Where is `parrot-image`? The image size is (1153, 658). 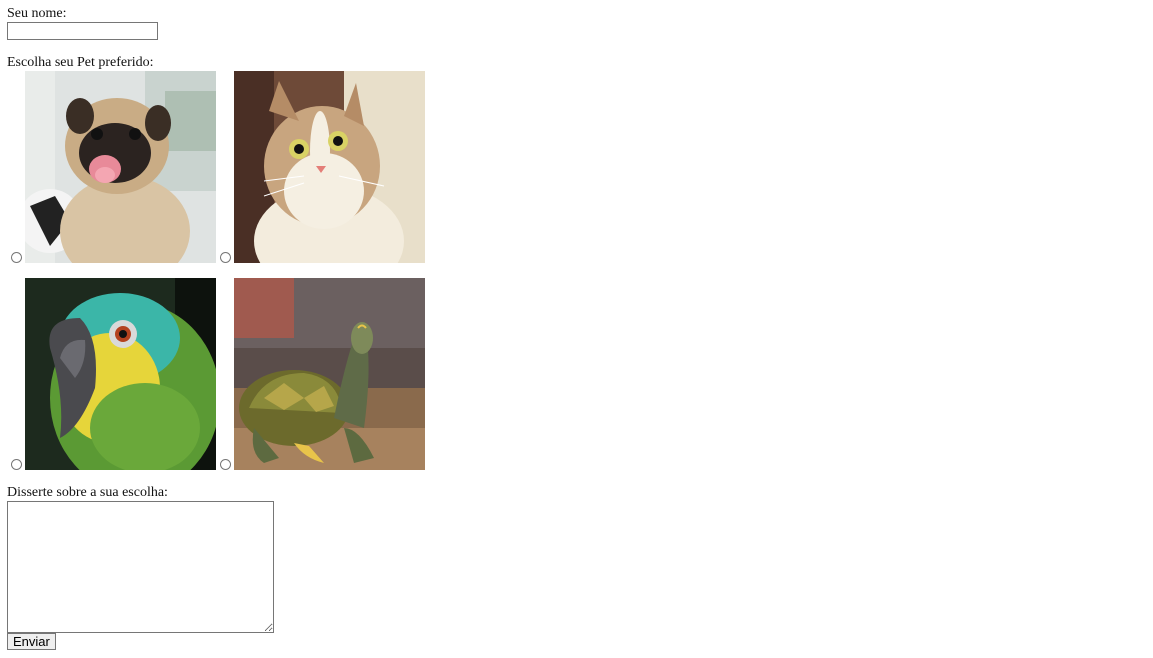 parrot-image is located at coordinates (120, 374).